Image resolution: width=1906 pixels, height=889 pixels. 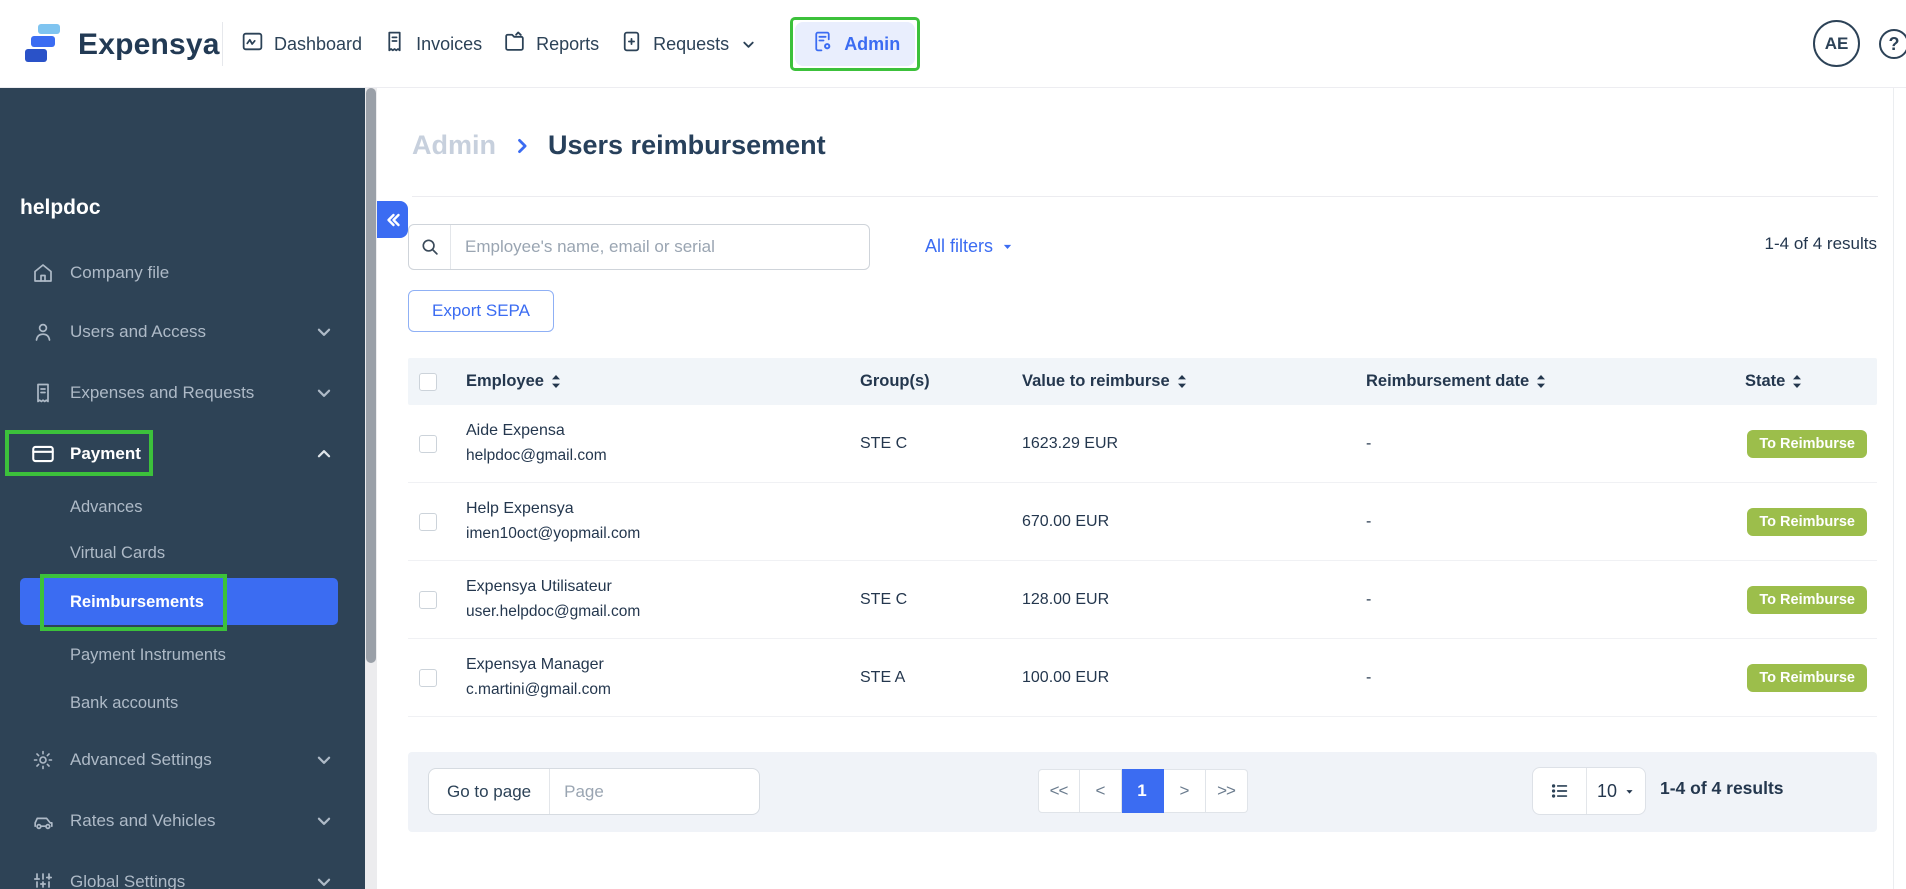 I want to click on chevron-up-icon, so click(x=324, y=454).